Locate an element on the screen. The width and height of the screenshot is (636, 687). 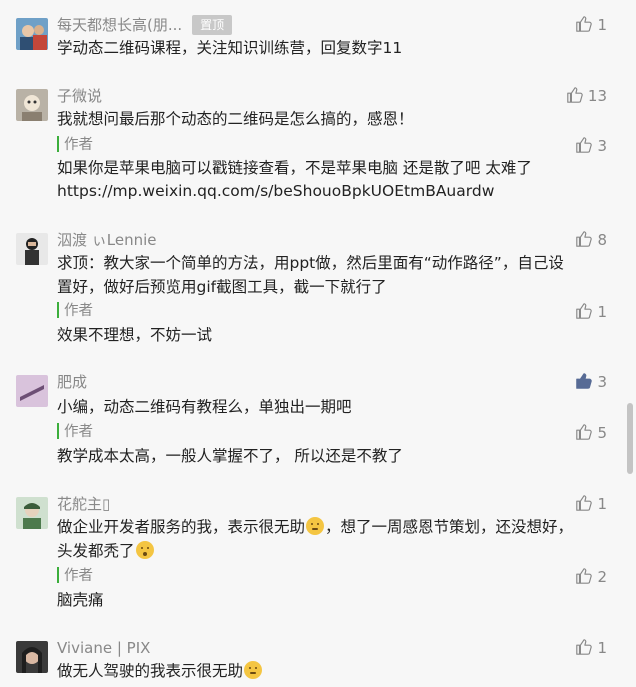
author-reply-text: 脑壳痛 is located at coordinates (80, 600).